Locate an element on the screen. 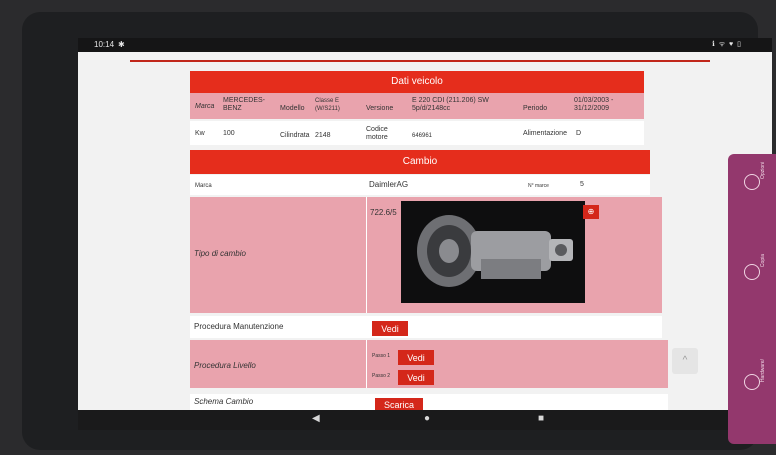  livello-label: Procedura Livello is located at coordinates (225, 365).